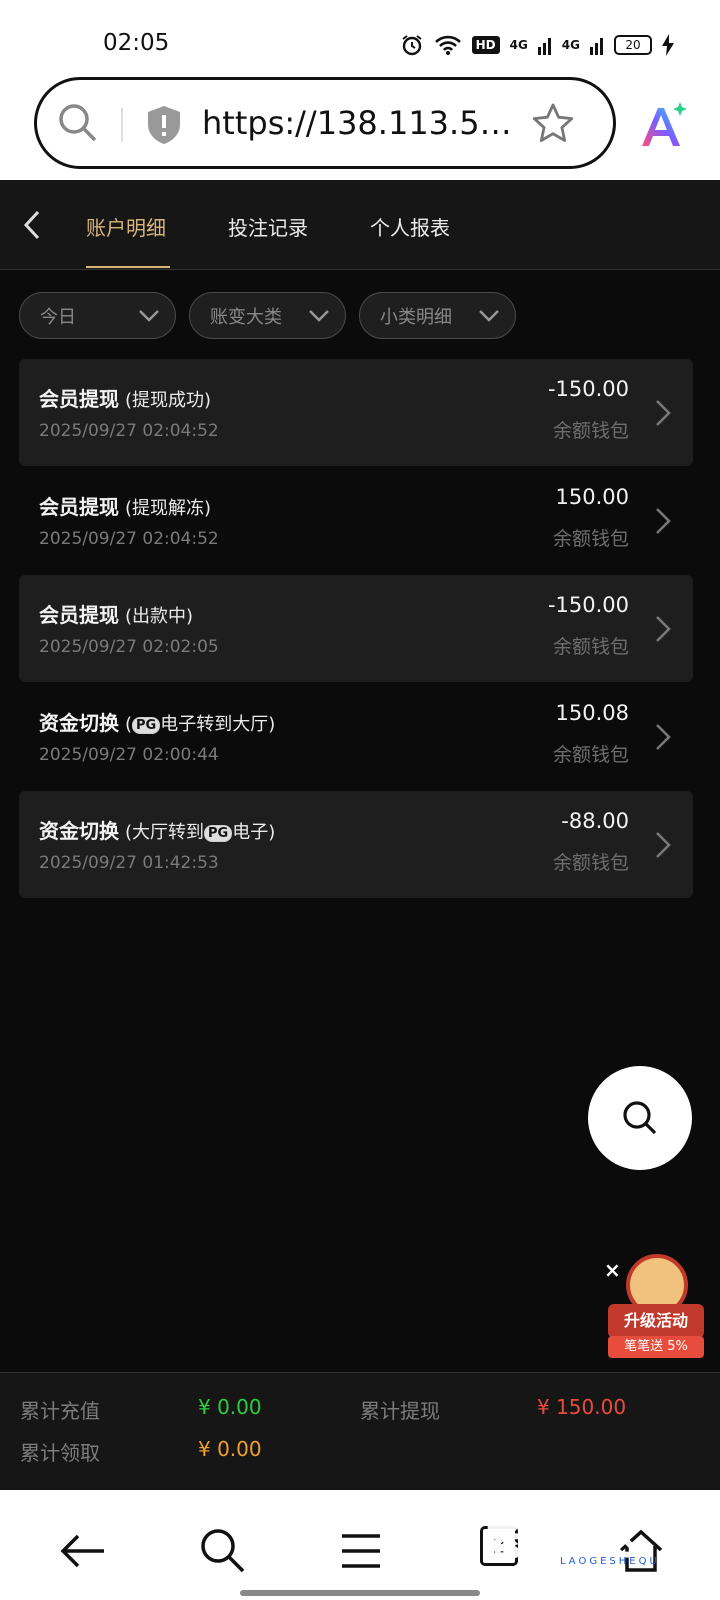 Image resolution: width=720 pixels, height=1600 pixels. What do you see at coordinates (610, 1561) in the screenshot?
I see `watermark-subtext: LAOGESHEQU` at bounding box center [610, 1561].